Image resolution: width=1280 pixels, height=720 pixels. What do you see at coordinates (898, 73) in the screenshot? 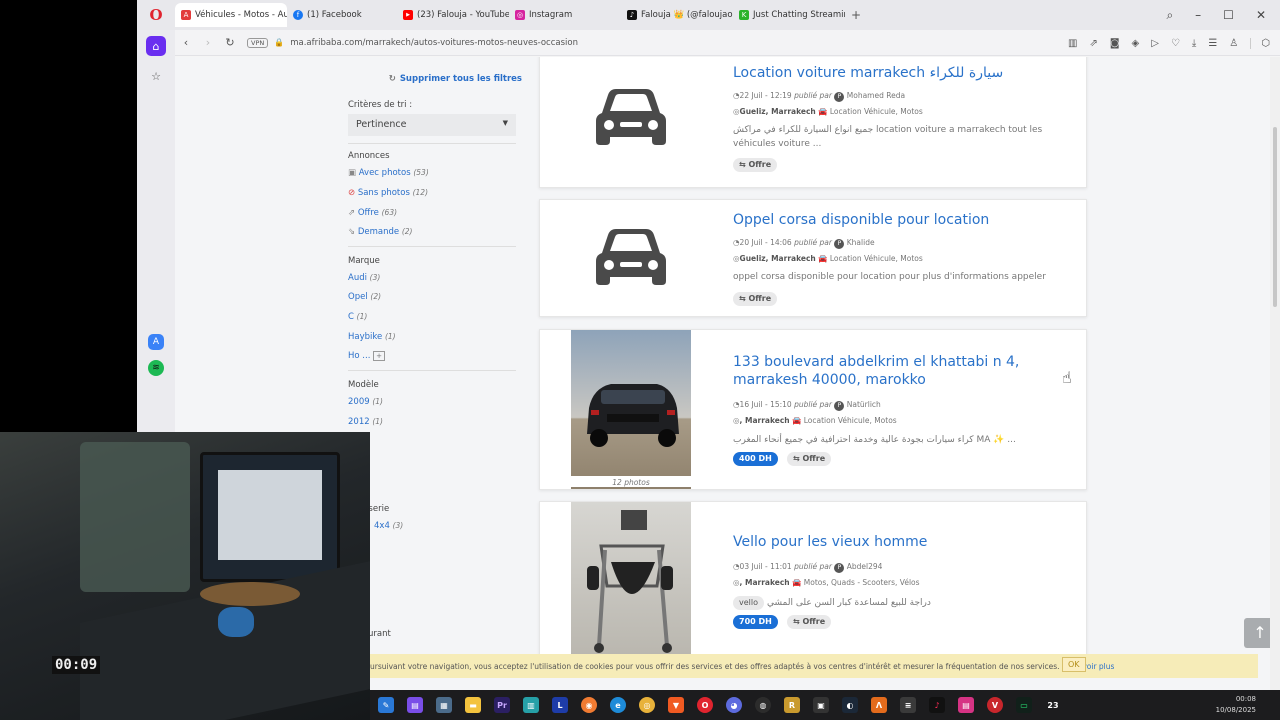
I see `listing-title: Location voiture marrakech سيارة للكراء` at bounding box center [898, 73].